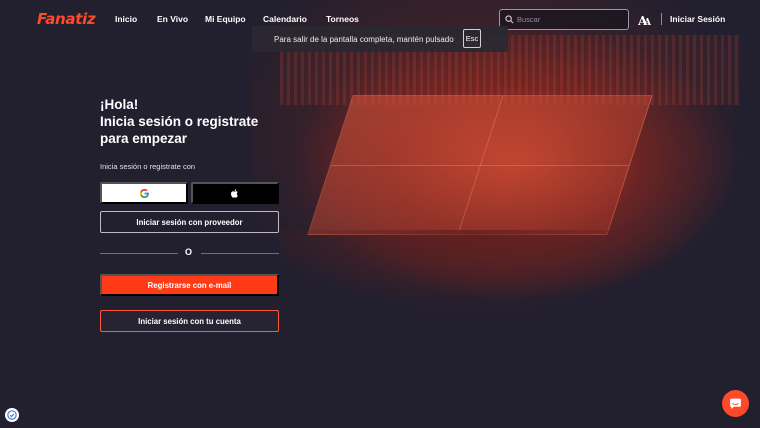 Image resolution: width=760 pixels, height=428 pixels. I want to click on greeting-line-3: para empezar, so click(144, 138).